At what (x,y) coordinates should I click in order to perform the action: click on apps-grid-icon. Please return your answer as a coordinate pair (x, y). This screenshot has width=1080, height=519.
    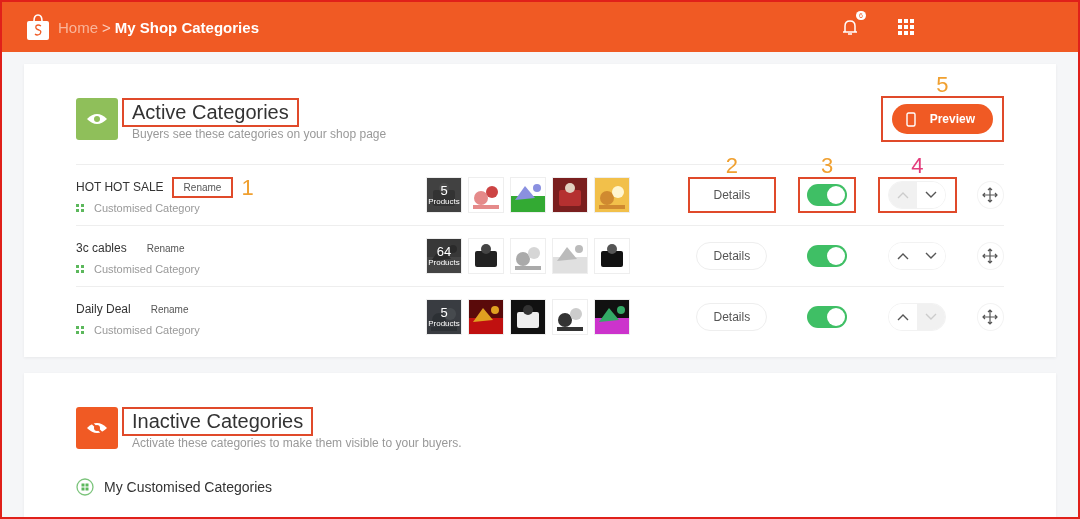
    Looking at the image, I should click on (906, 27).